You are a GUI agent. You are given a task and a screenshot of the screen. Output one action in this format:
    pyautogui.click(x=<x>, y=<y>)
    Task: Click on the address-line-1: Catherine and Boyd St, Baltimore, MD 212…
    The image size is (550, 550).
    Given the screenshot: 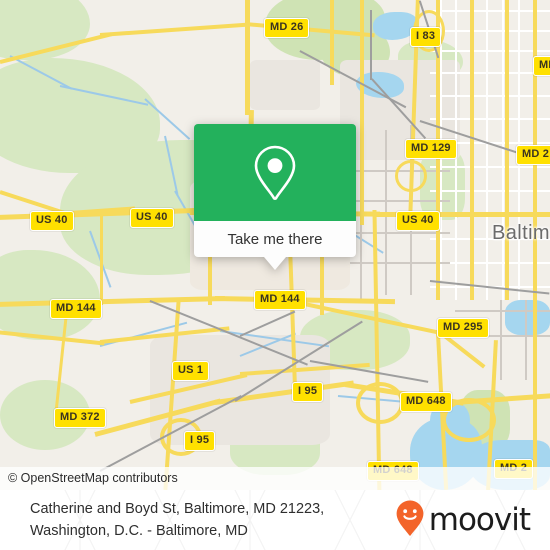 What is the action you would take?
    pyautogui.click(x=177, y=508)
    